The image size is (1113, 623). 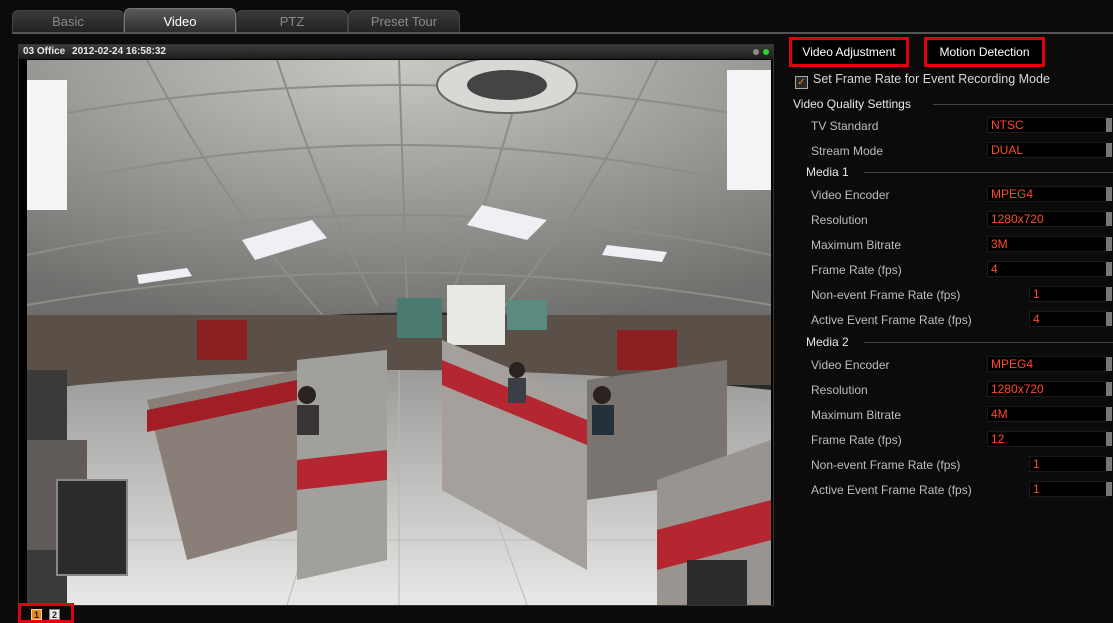 What do you see at coordinates (998, 439) in the screenshot?
I see `media2-framerate-value: 12` at bounding box center [998, 439].